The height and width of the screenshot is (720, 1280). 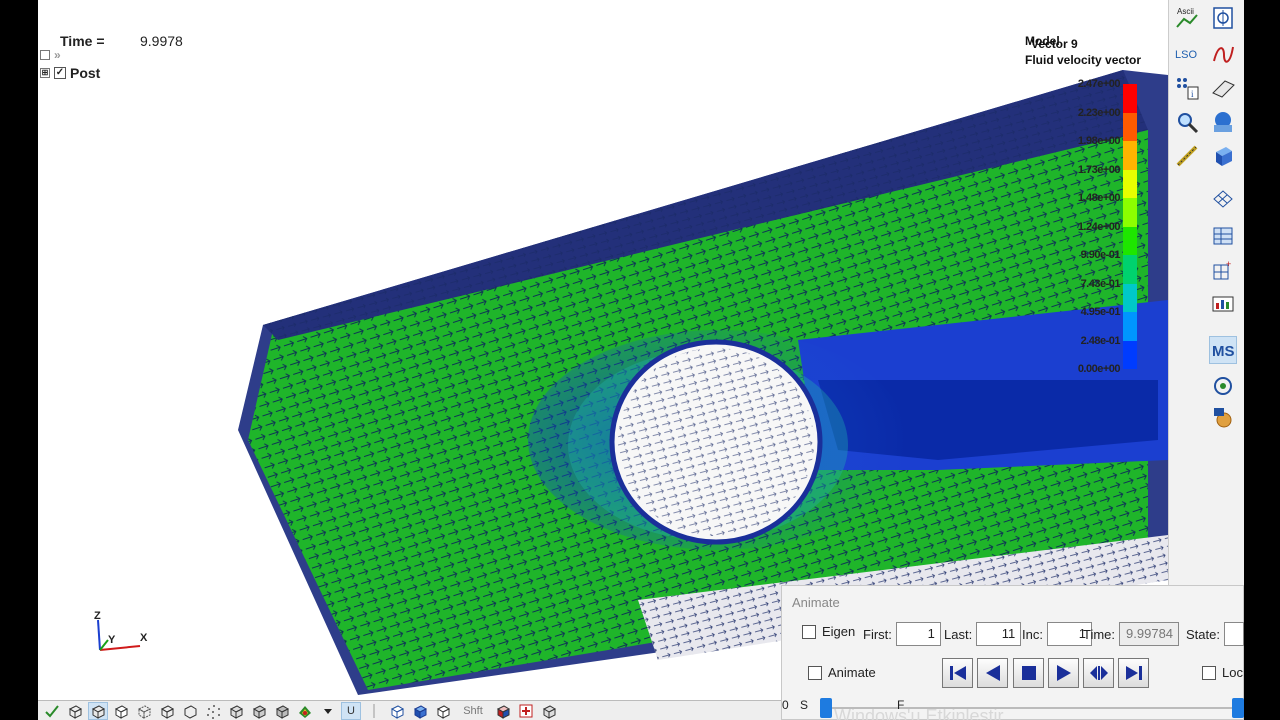 What do you see at coordinates (958, 634) in the screenshot?
I see `last-label: Last:` at bounding box center [958, 634].